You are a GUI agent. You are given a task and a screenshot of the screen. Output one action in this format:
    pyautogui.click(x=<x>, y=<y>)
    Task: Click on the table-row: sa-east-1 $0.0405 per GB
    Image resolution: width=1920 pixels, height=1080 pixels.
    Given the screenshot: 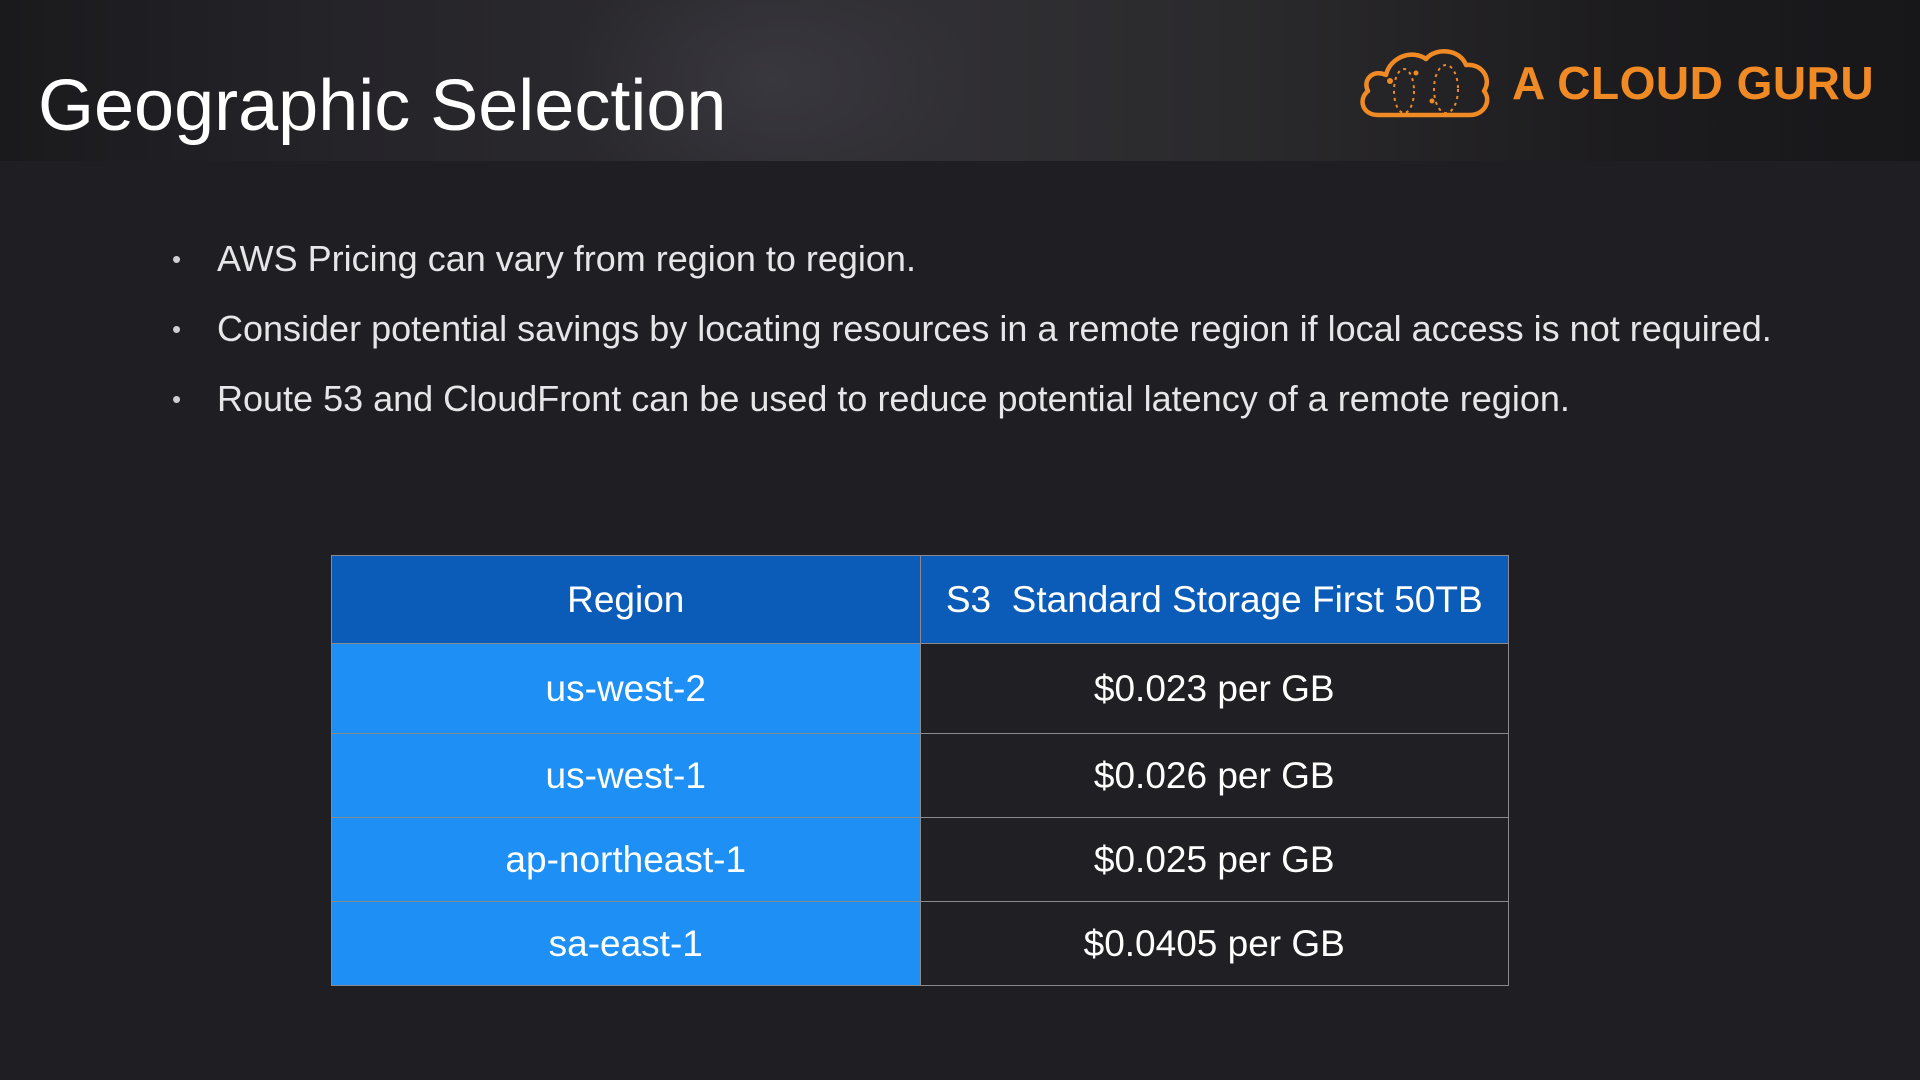 What is the action you would take?
    pyautogui.click(x=920, y=943)
    